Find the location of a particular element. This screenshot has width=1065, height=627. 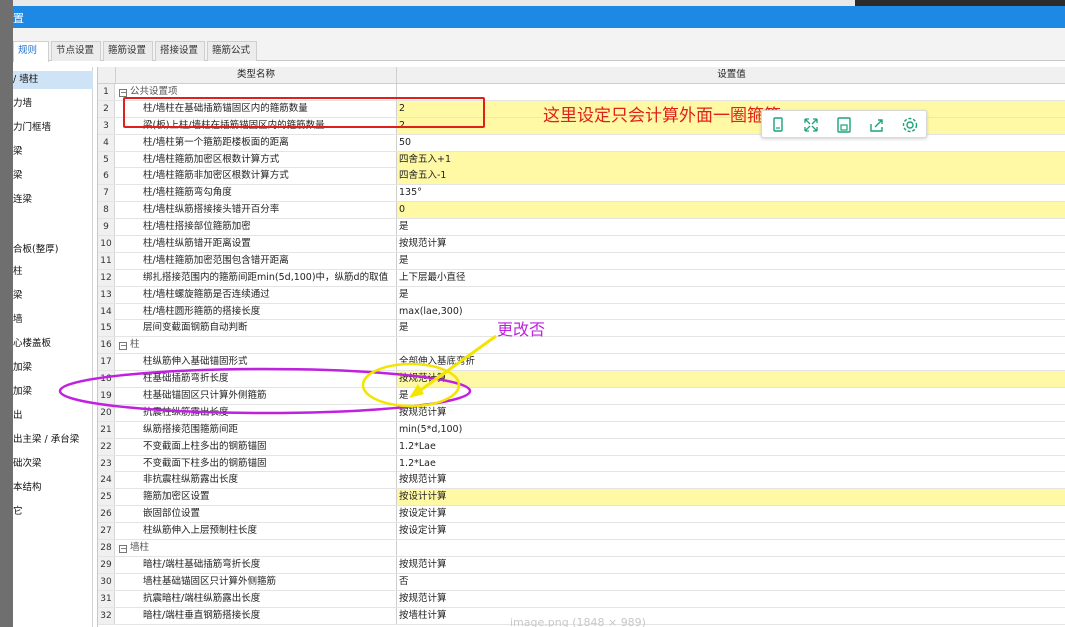

row-setting-value: 全部伸入基底弯折 is located at coordinates (730, 362).